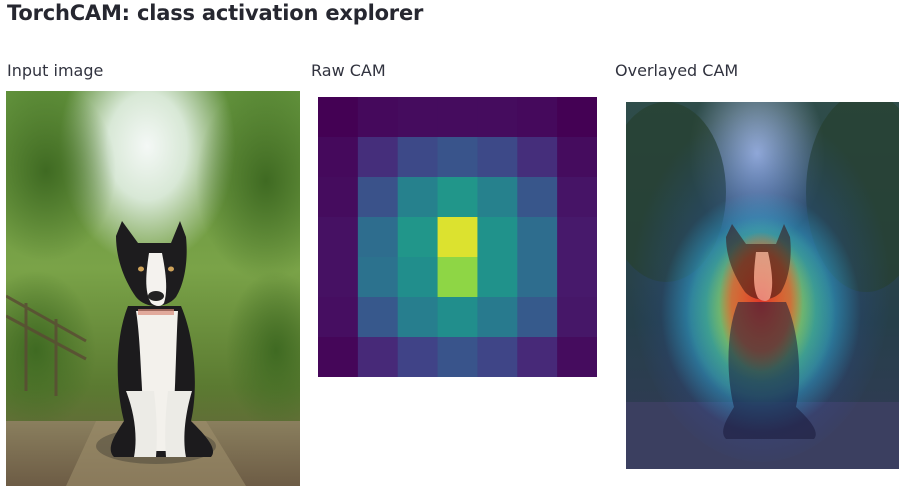  Describe the element at coordinates (677, 70) in the screenshot. I see `overlay-cam-label: Overlayed CAM` at that location.